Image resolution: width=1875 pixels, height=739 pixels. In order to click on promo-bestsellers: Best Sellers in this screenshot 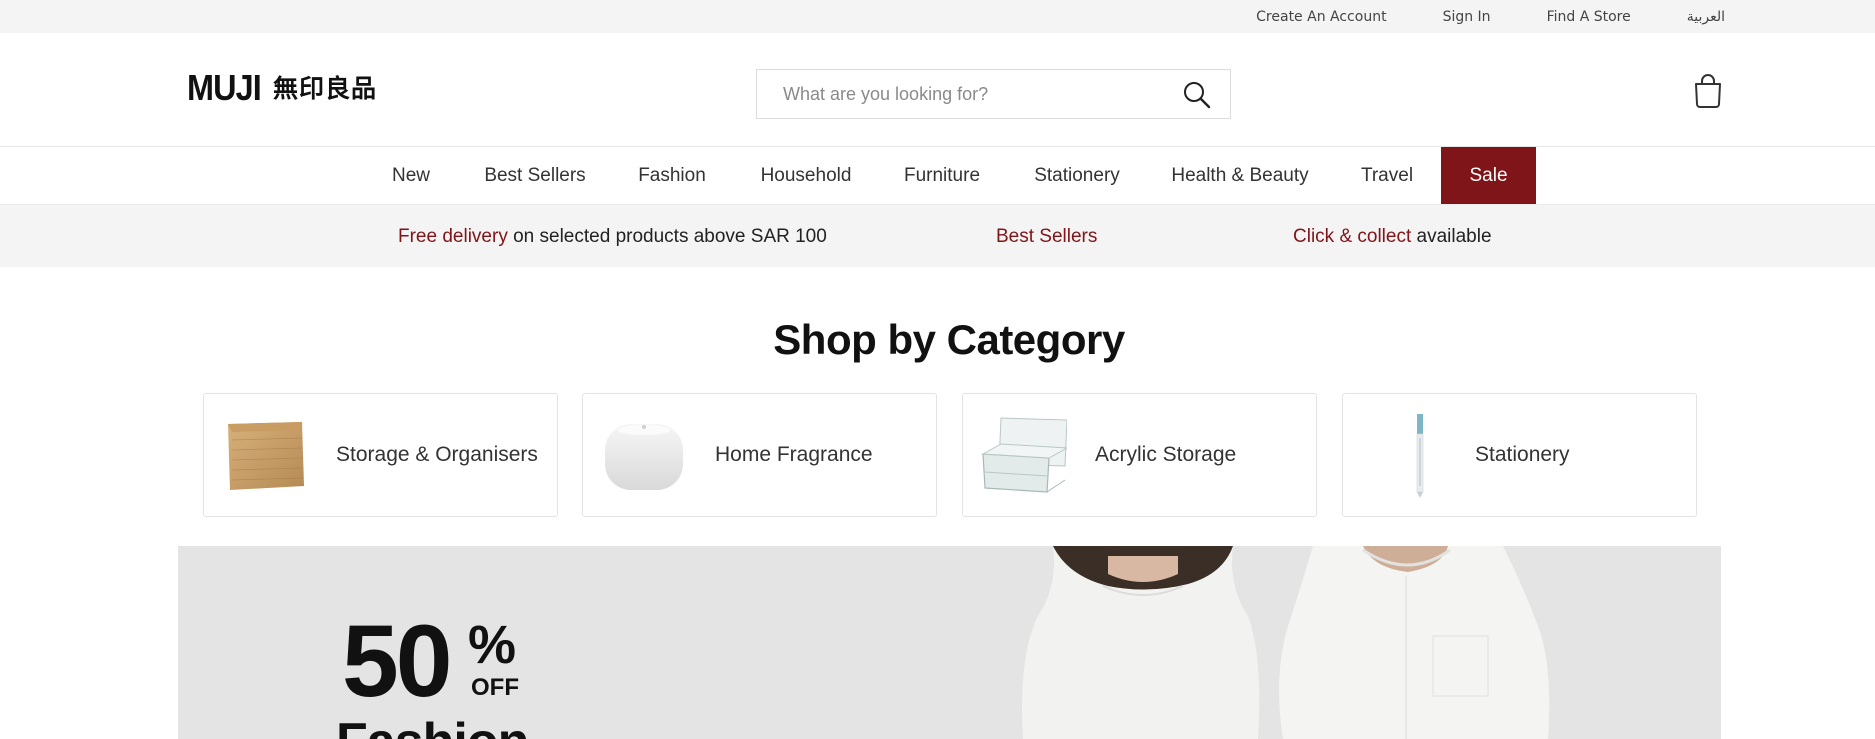, I will do `click(1046, 236)`.